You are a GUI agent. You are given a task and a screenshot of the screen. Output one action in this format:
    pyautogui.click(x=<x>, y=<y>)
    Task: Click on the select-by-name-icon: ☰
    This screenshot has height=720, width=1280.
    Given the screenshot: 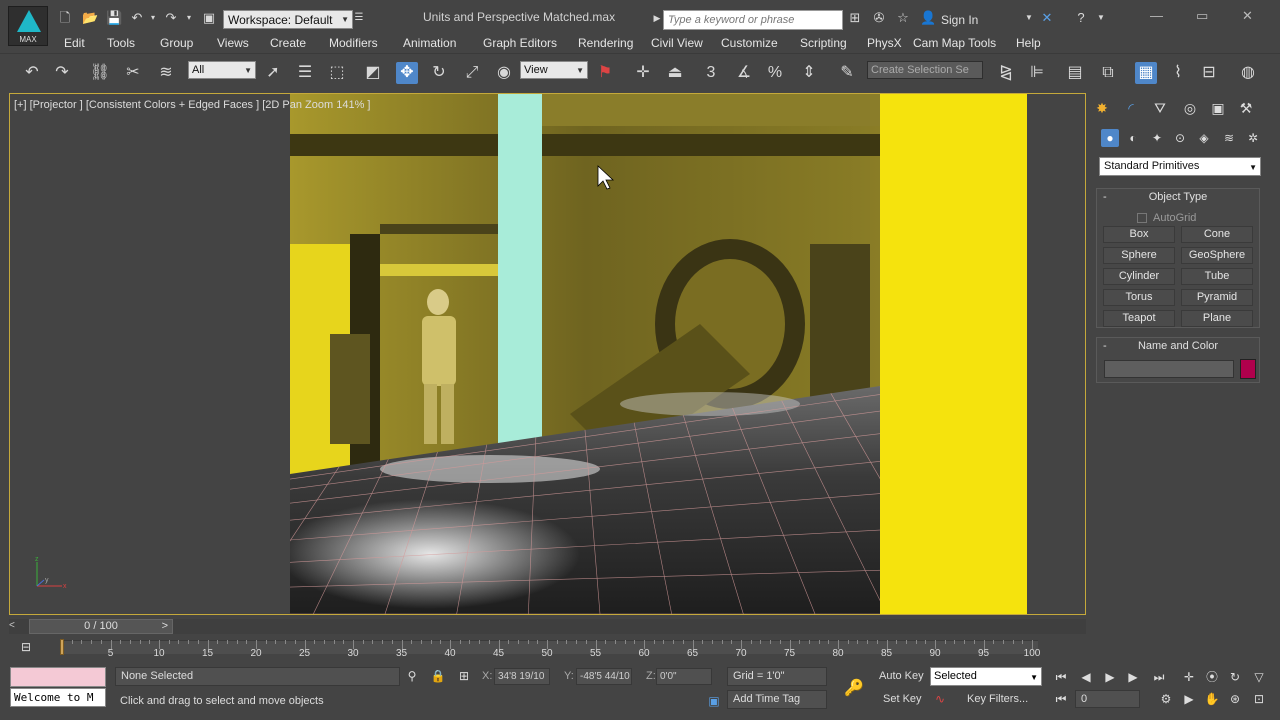 What is the action you would take?
    pyautogui.click(x=305, y=73)
    